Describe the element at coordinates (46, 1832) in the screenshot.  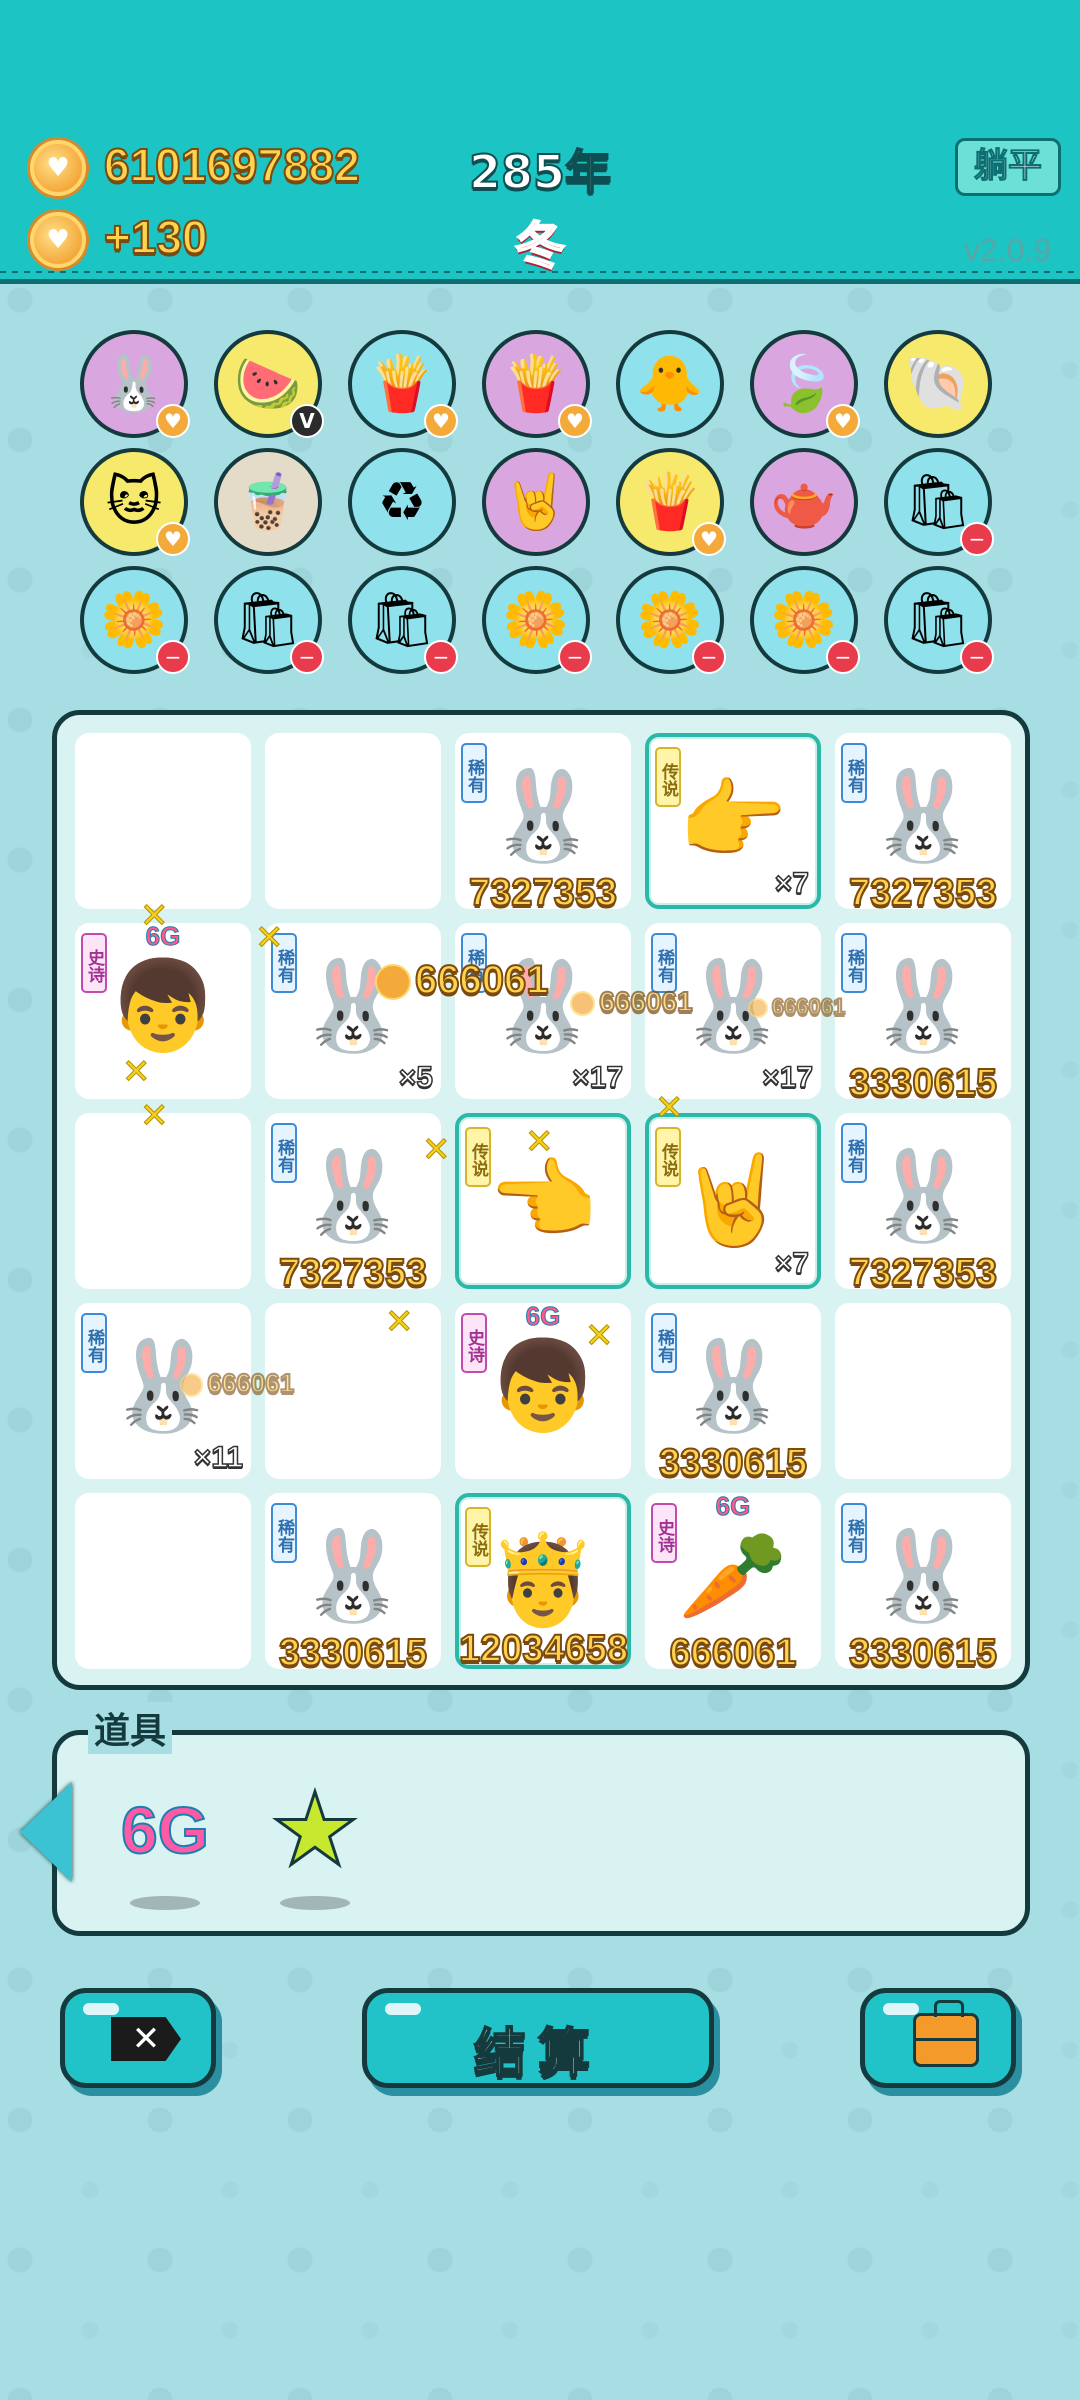
I see `scroll-left-arrow-icon` at that location.